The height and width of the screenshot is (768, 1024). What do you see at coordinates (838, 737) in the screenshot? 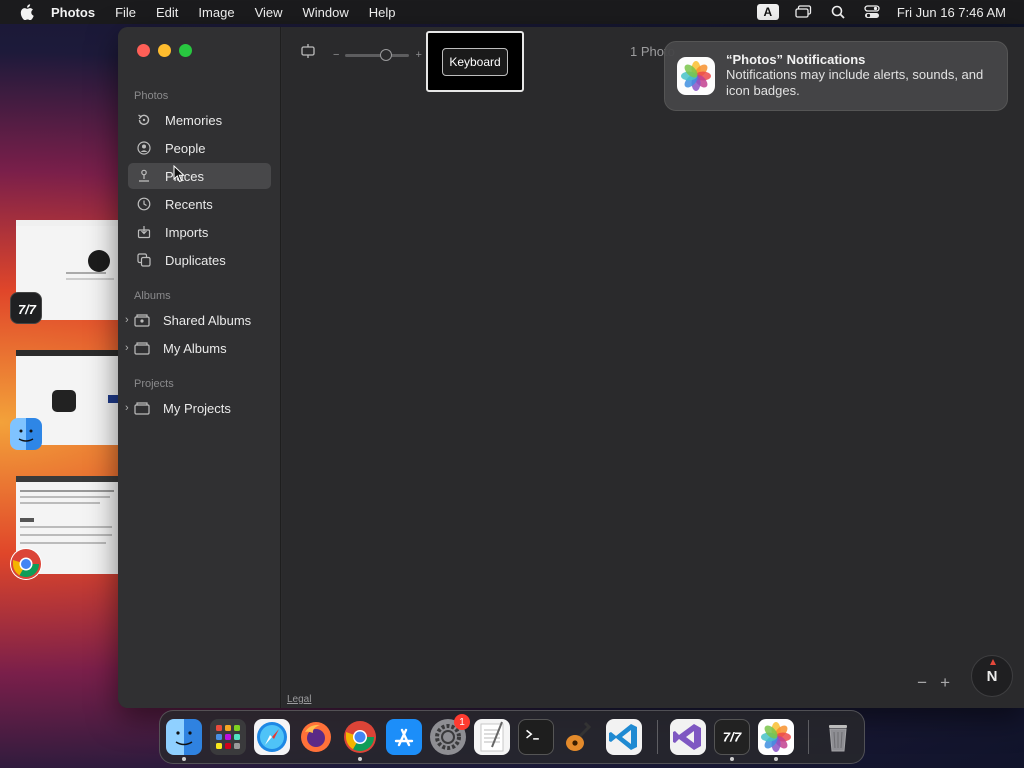
I see `dock-trash-icon` at bounding box center [838, 737].